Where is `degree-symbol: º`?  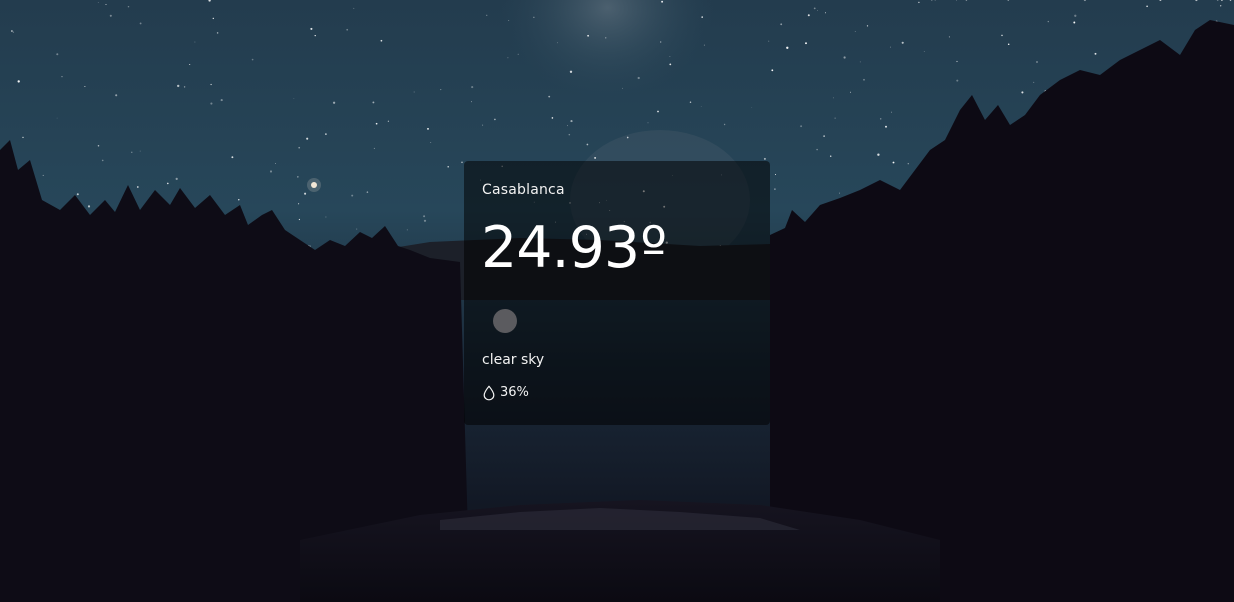
degree-symbol: º is located at coordinates (654, 248).